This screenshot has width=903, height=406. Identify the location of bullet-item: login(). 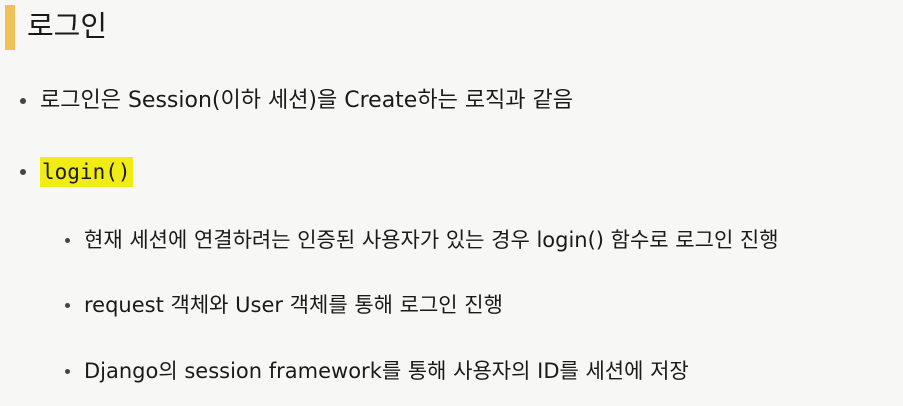
(76, 172).